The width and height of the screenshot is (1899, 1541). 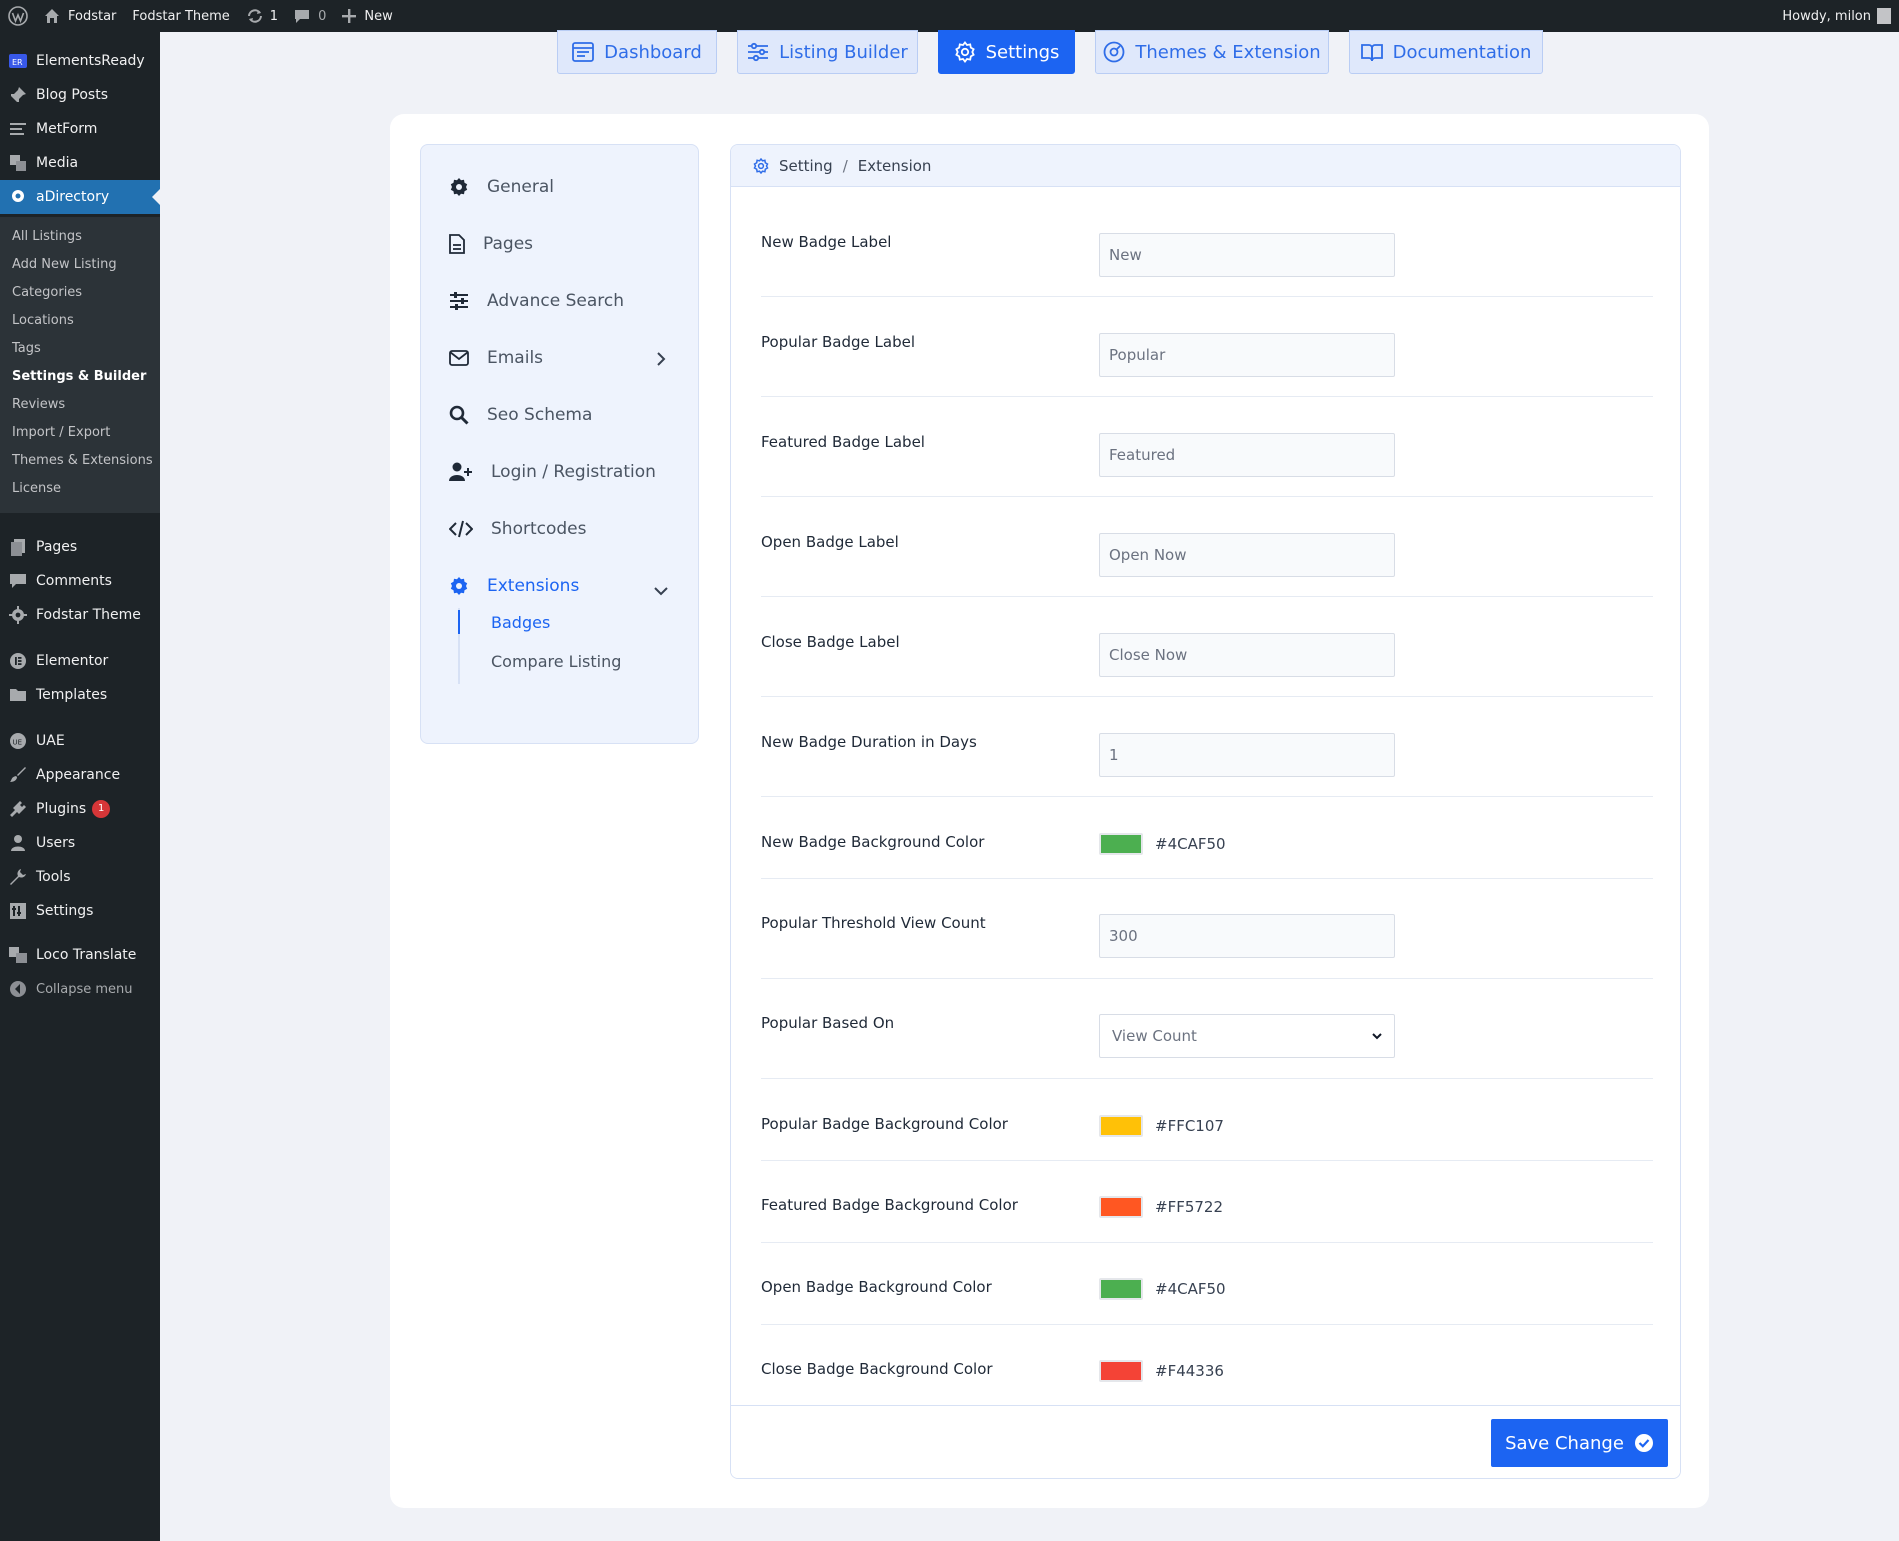 I want to click on nav-sub-compare-listing: Compare Listing, so click(x=556, y=661).